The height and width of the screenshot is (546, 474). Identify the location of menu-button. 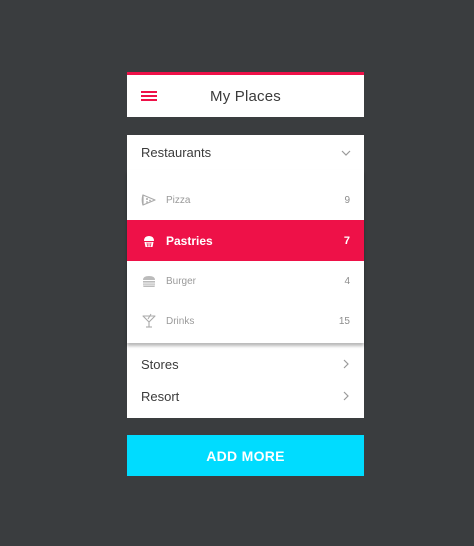
(149, 96).